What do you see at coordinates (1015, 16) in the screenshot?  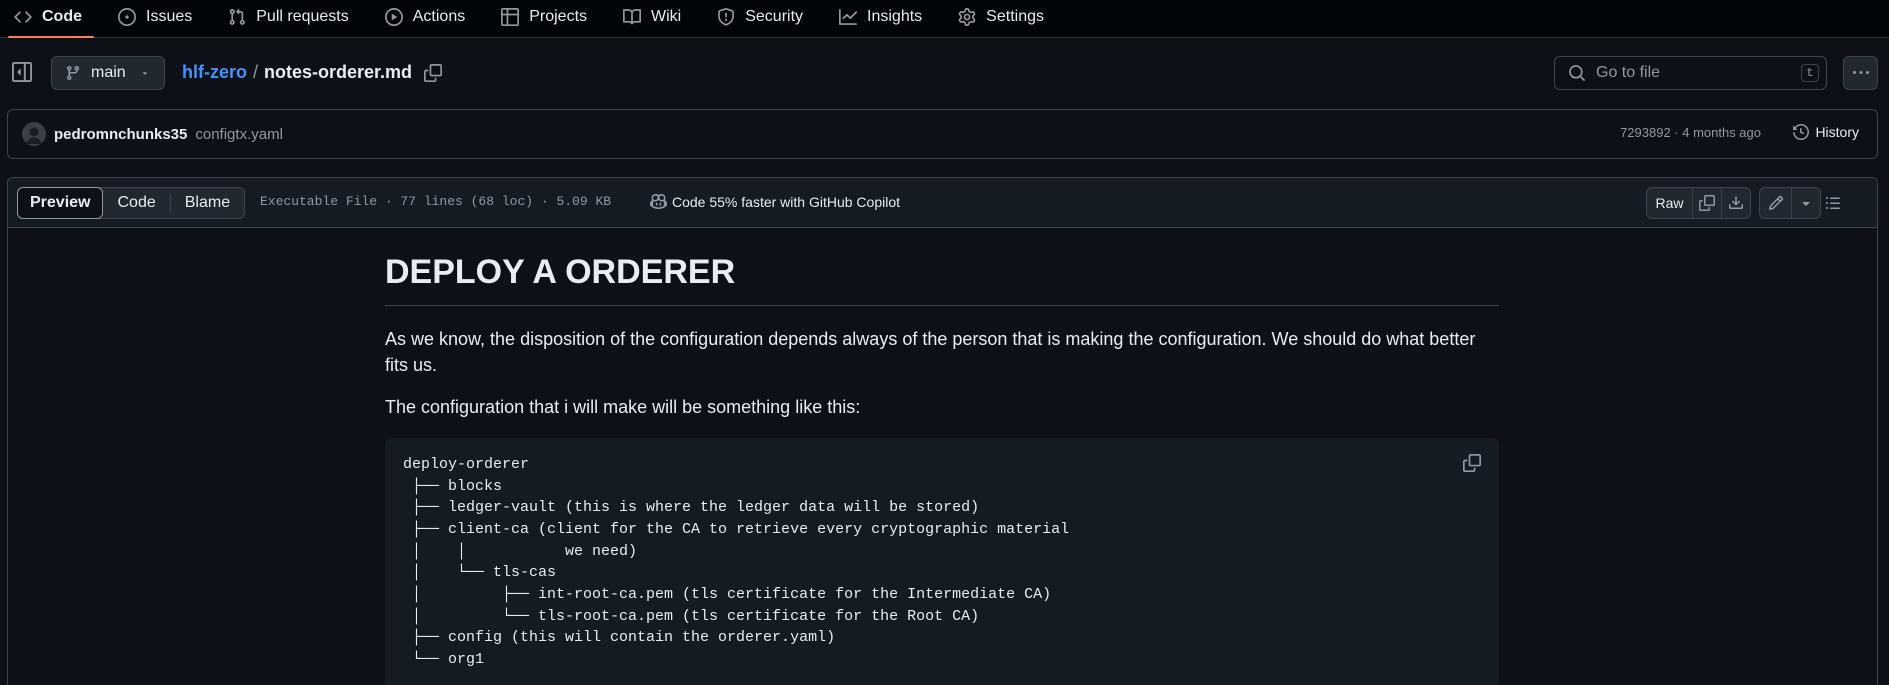 I see `tab-label: Settings` at bounding box center [1015, 16].